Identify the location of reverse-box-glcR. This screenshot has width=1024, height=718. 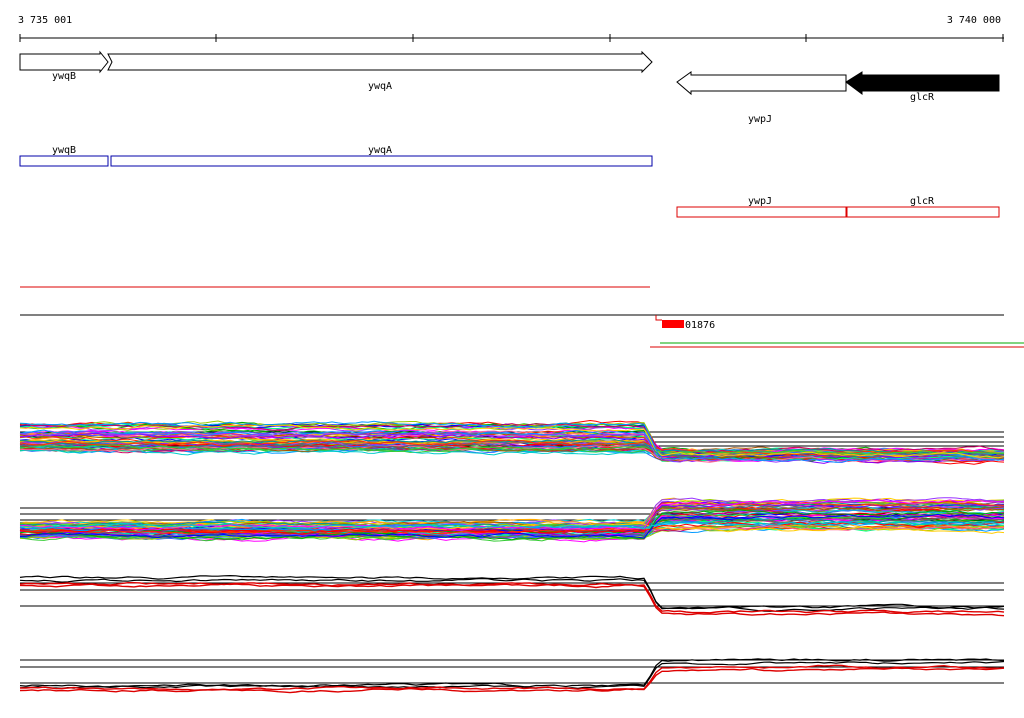
(923, 212).